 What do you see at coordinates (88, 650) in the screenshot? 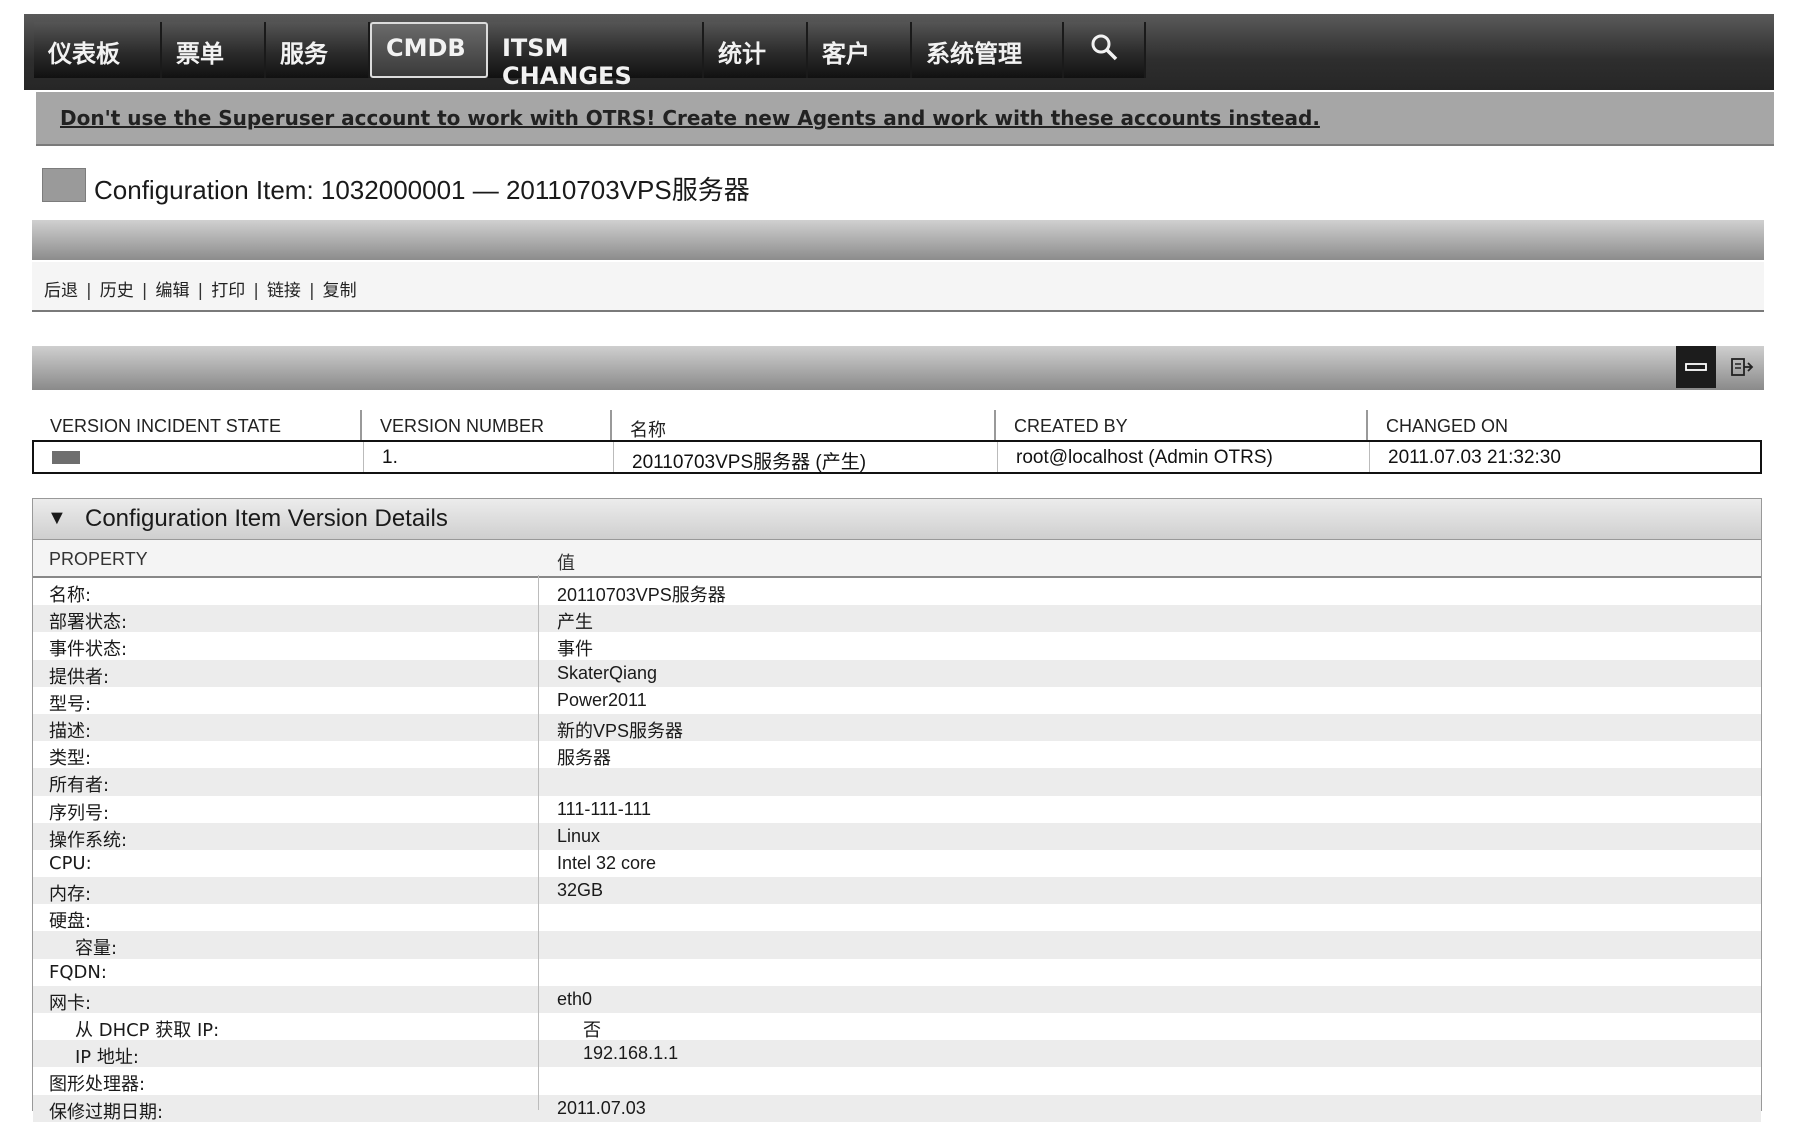
I see `property-label: 事件状态:` at bounding box center [88, 650].